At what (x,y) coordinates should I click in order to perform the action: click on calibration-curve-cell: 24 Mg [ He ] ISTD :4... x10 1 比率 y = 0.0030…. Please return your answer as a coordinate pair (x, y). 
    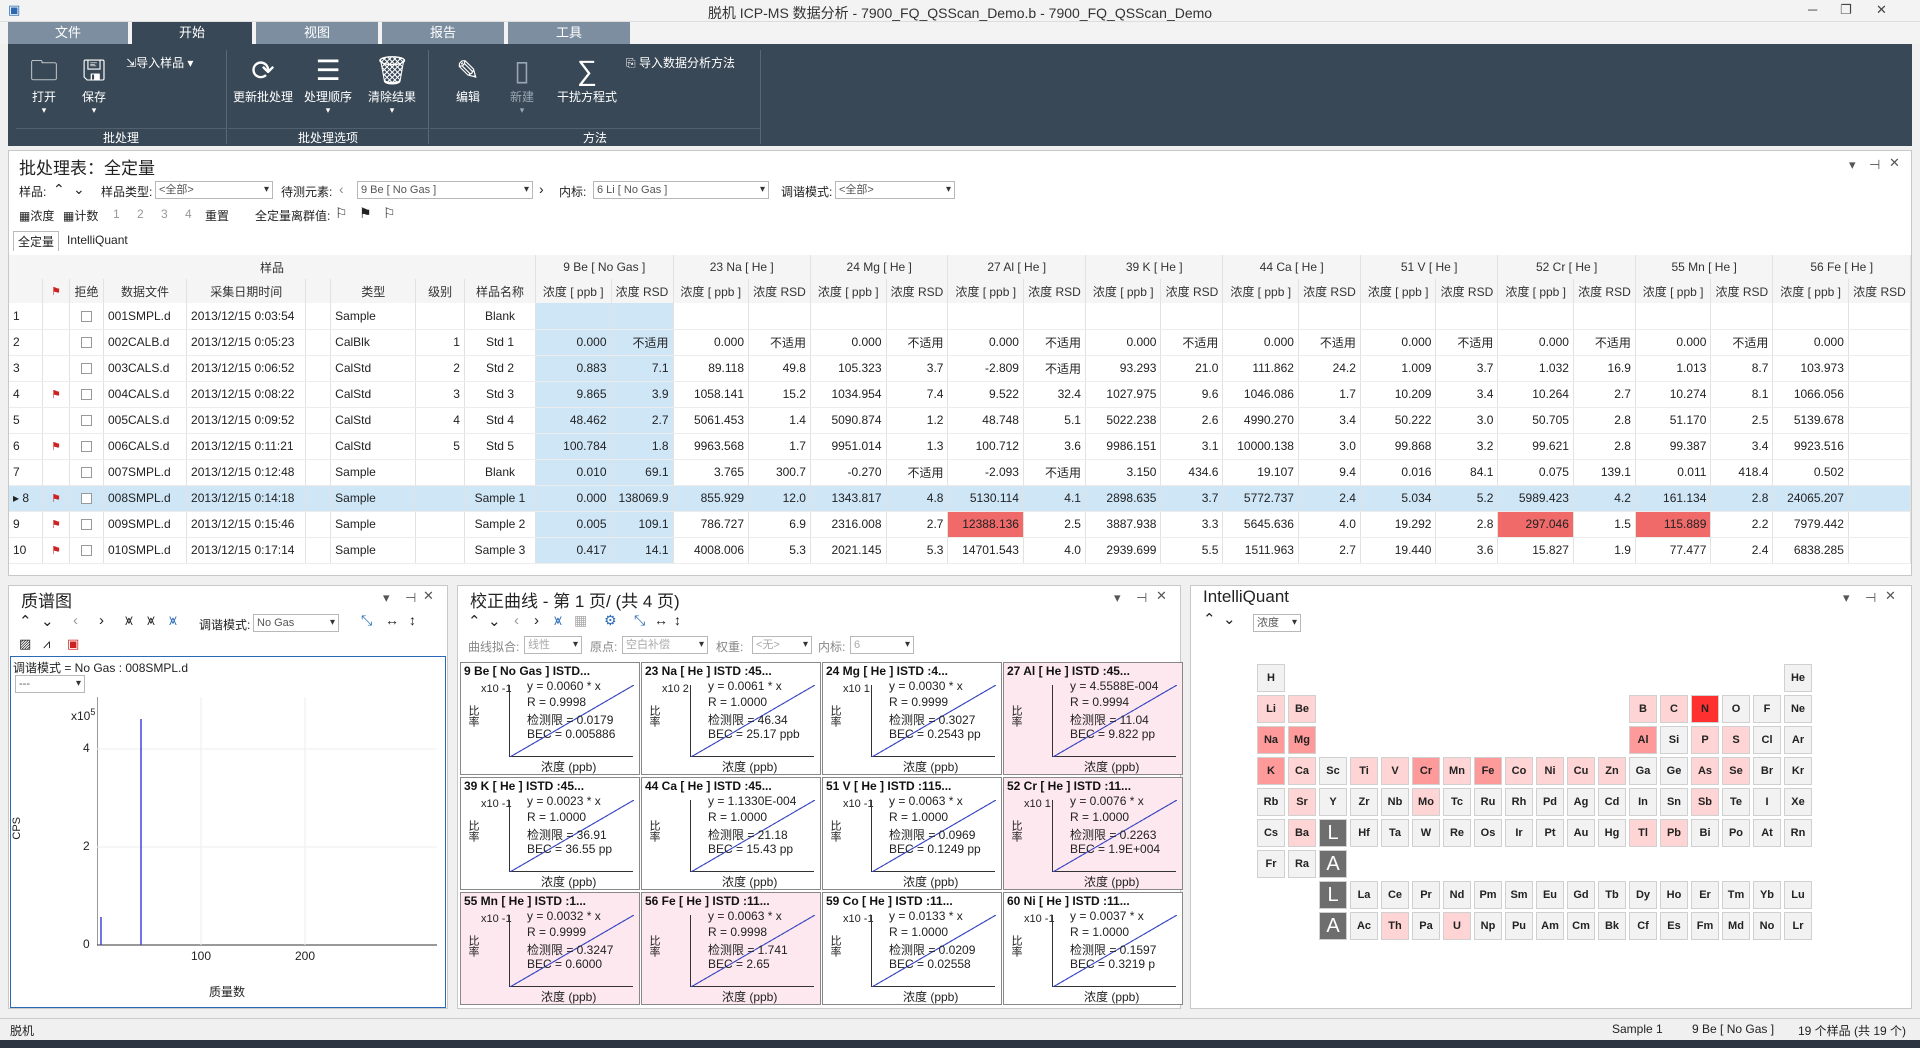
    Looking at the image, I should click on (912, 718).